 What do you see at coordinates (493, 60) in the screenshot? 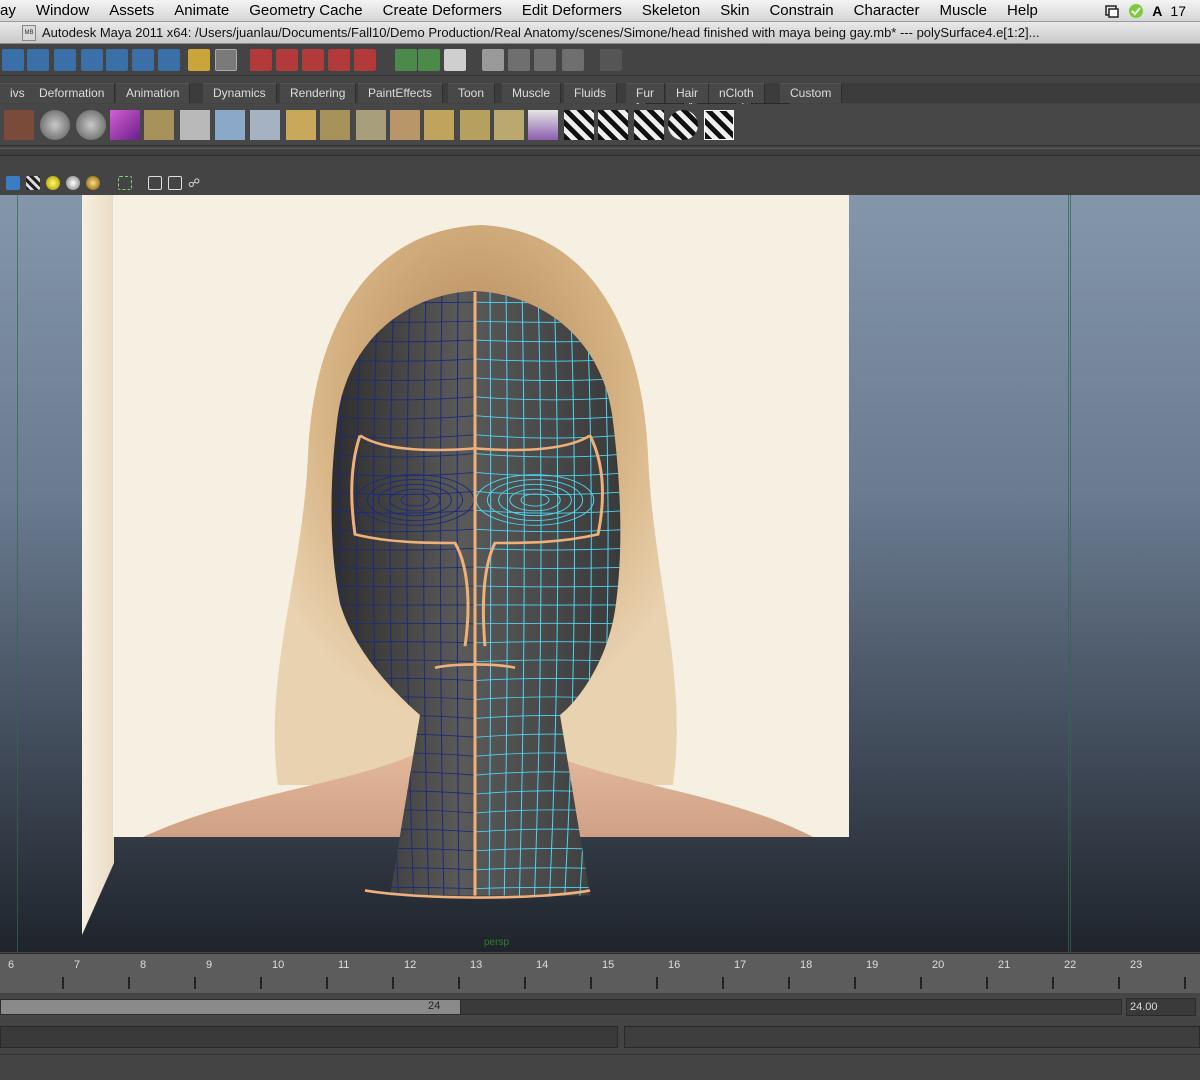
I see `ipr-render-icon` at bounding box center [493, 60].